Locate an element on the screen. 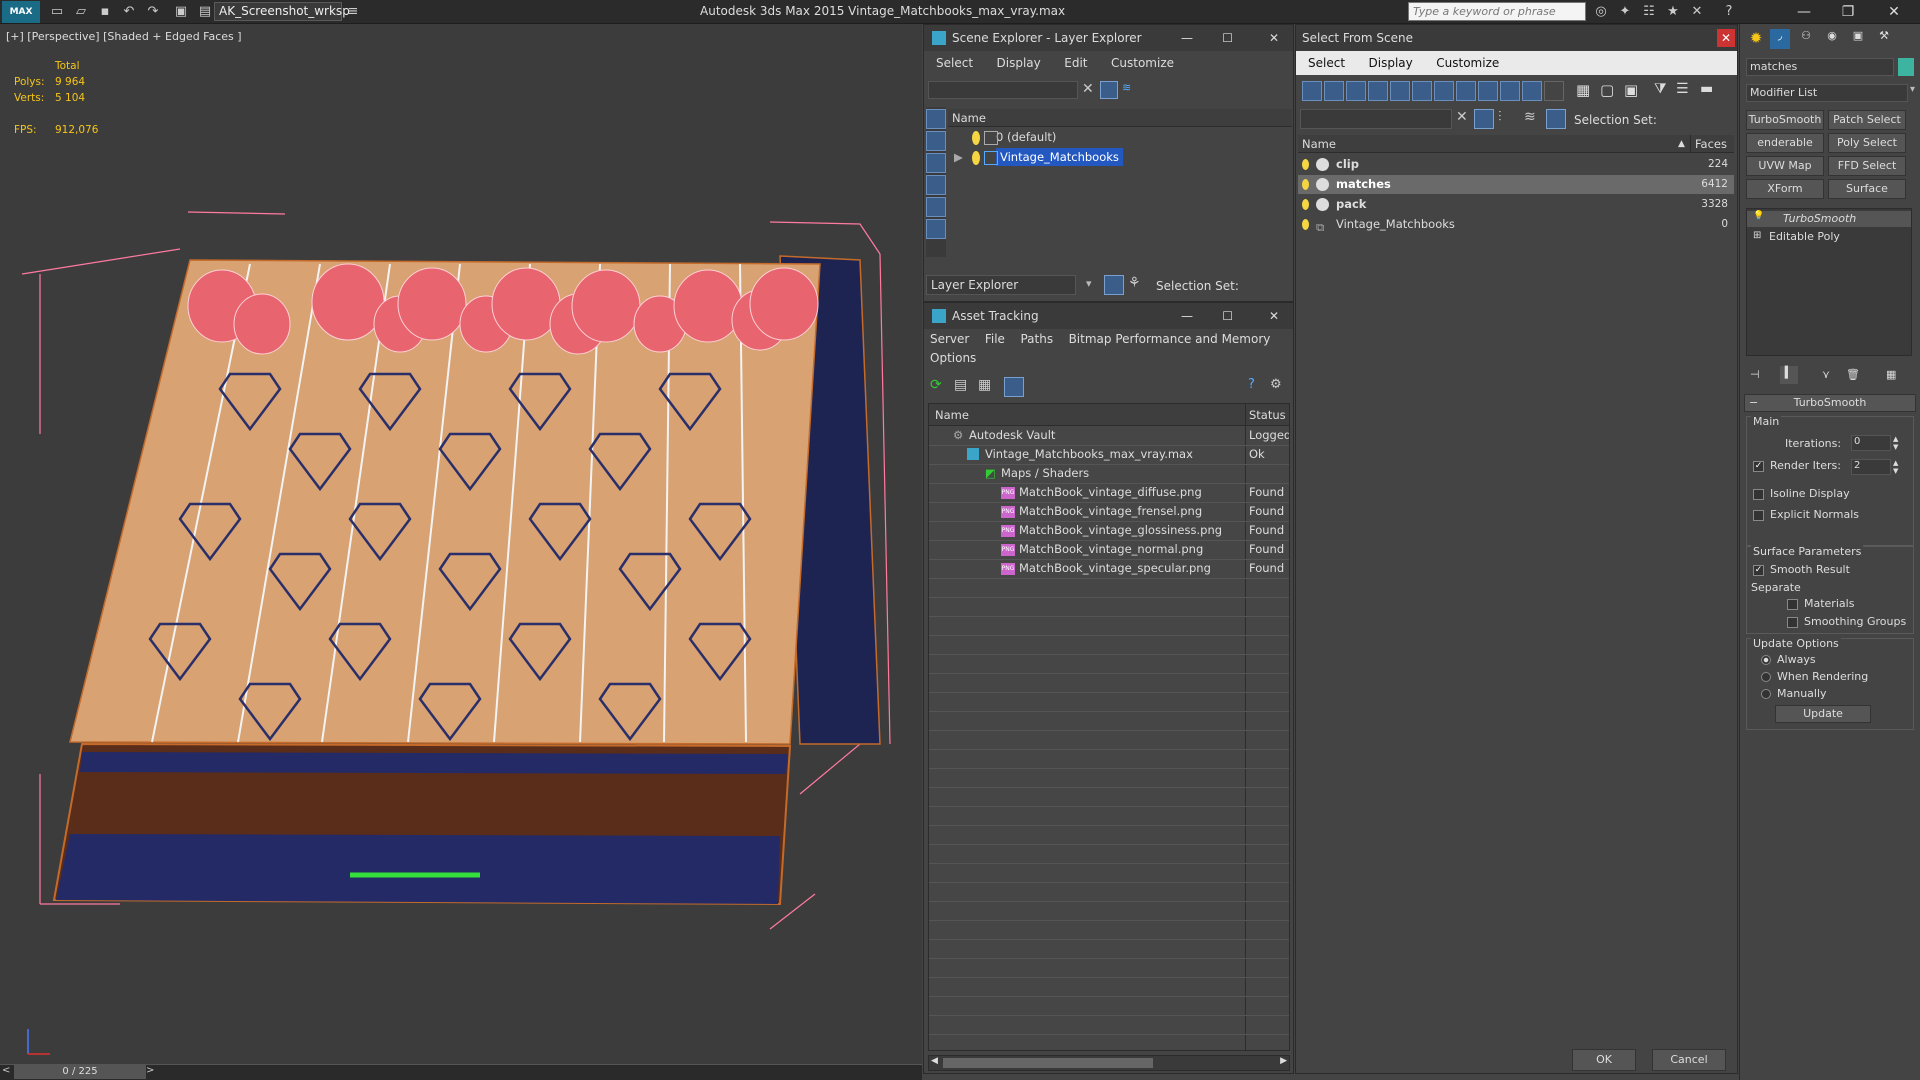 This screenshot has height=1080, width=1920. modifier-button: FFD Select is located at coordinates (1867, 166).